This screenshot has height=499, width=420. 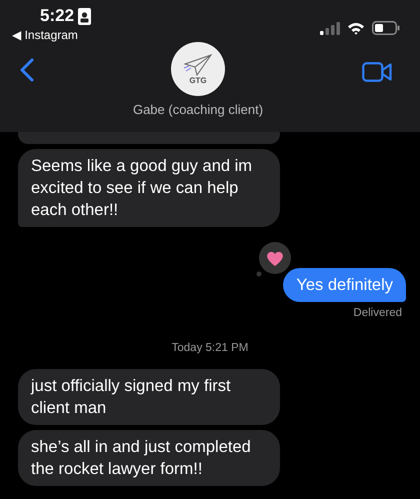 What do you see at coordinates (210, 348) in the screenshot?
I see `timestamp: Today 5:21 PM` at bounding box center [210, 348].